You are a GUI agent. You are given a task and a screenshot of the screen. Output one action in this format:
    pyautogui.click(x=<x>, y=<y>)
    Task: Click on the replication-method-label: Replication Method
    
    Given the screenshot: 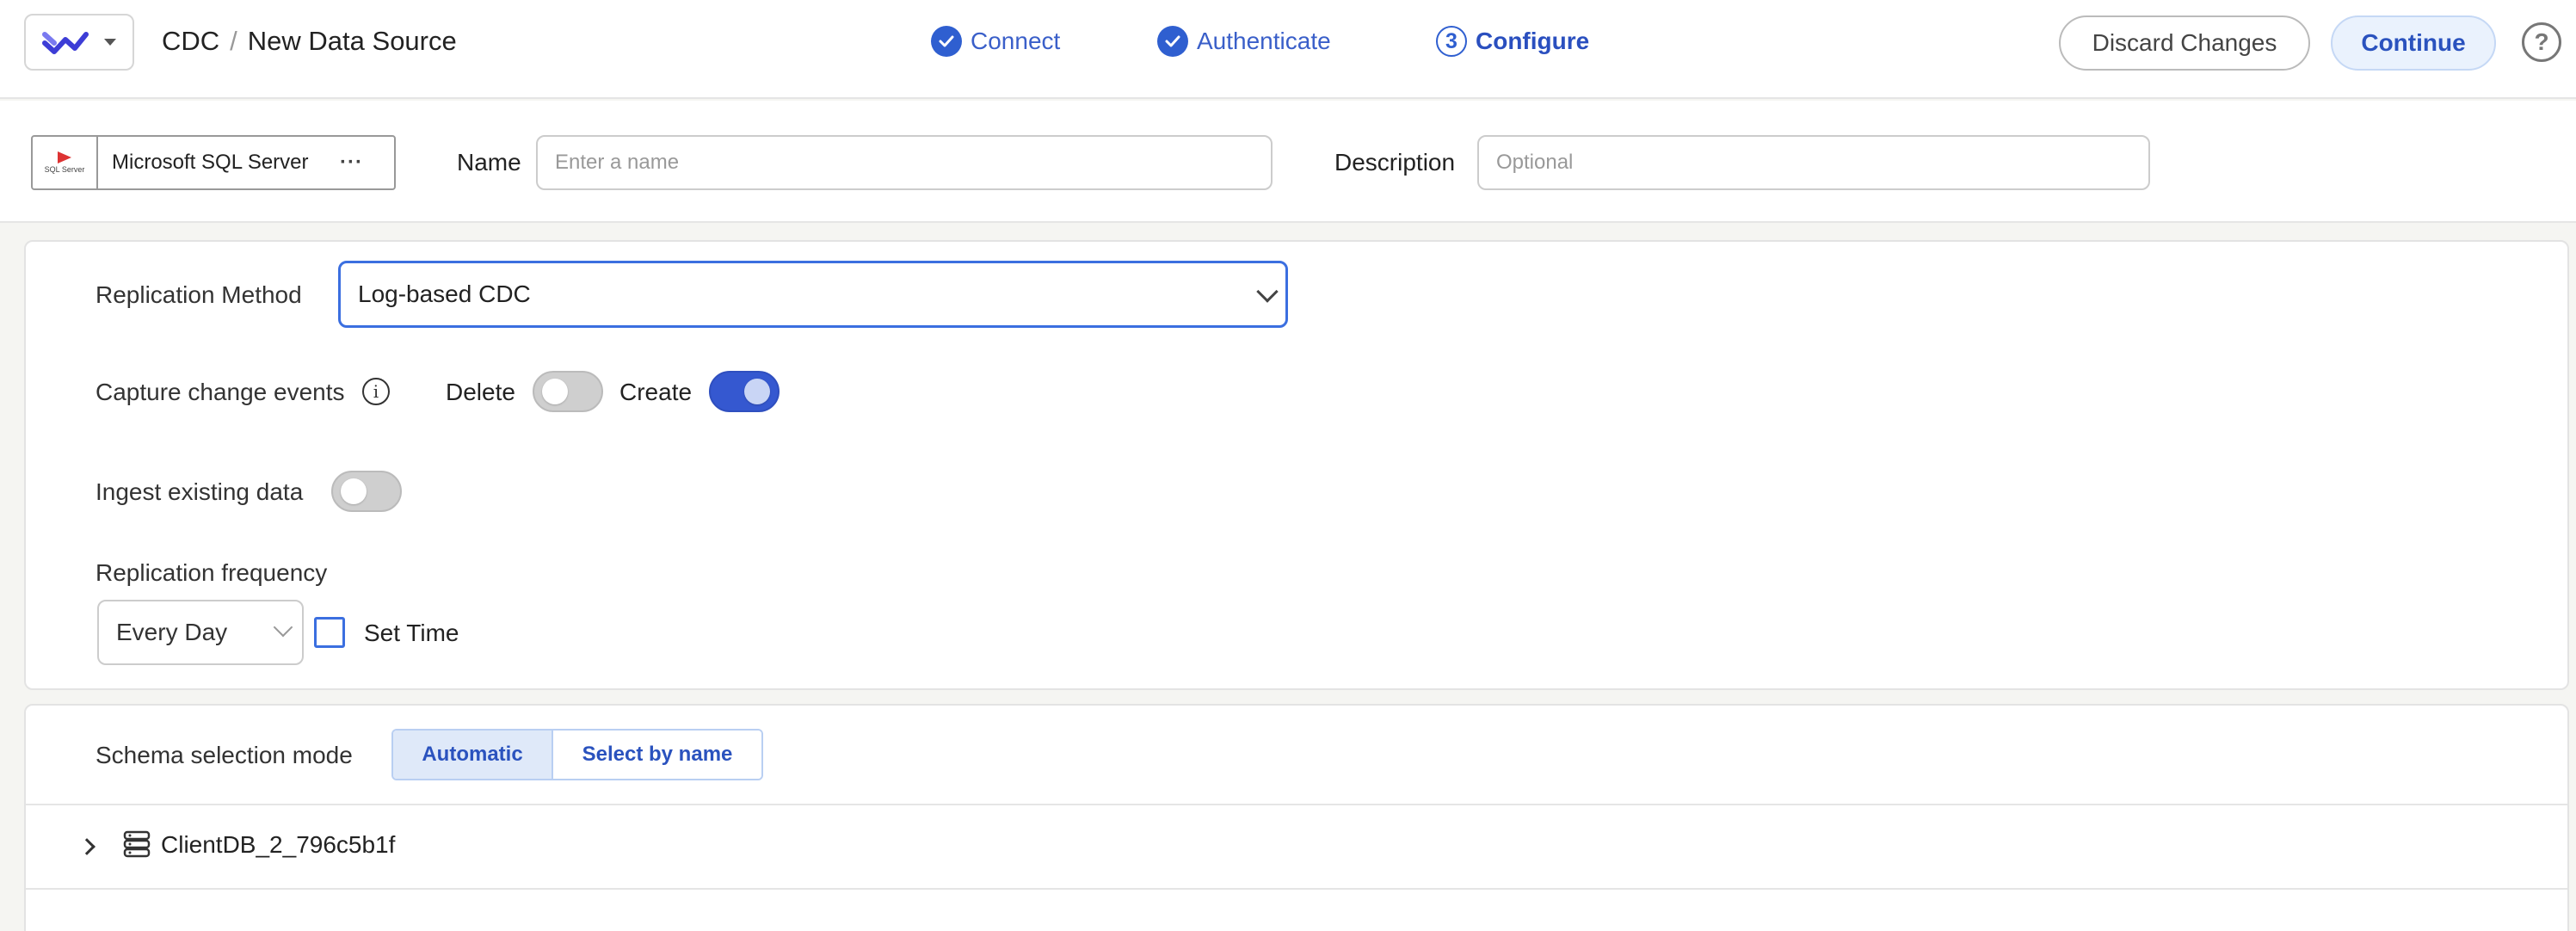 What is the action you would take?
    pyautogui.click(x=199, y=295)
    